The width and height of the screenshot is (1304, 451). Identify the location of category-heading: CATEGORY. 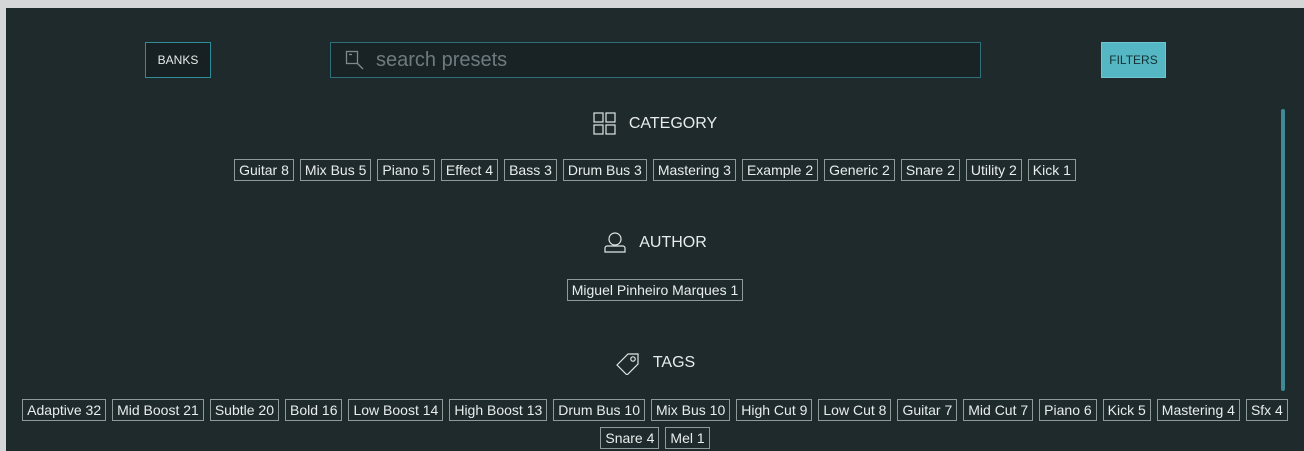
(655, 124).